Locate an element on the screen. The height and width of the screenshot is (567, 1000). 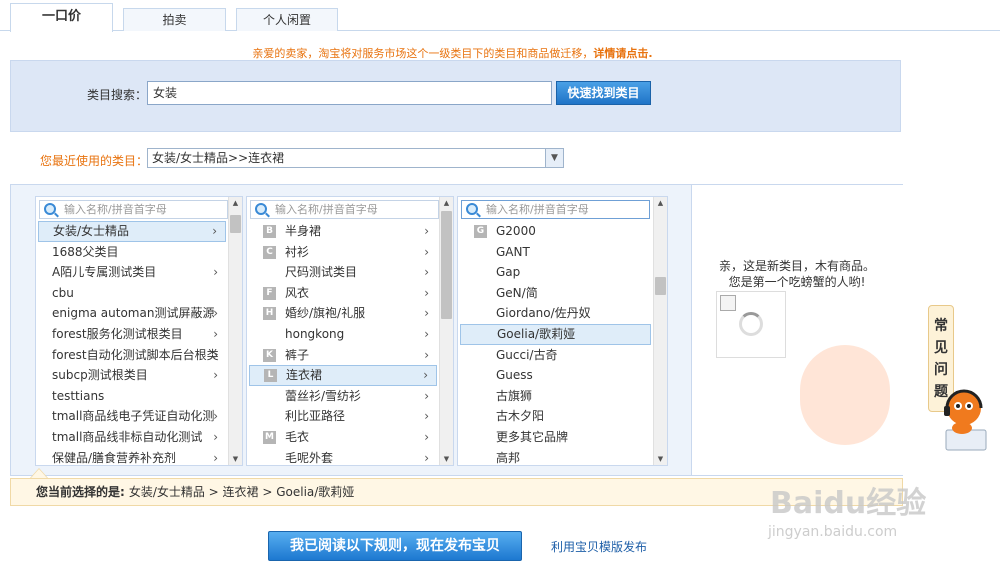
recent-category-select: 女装/女士精品>>连衣裙 ▼ is located at coordinates (355, 158).